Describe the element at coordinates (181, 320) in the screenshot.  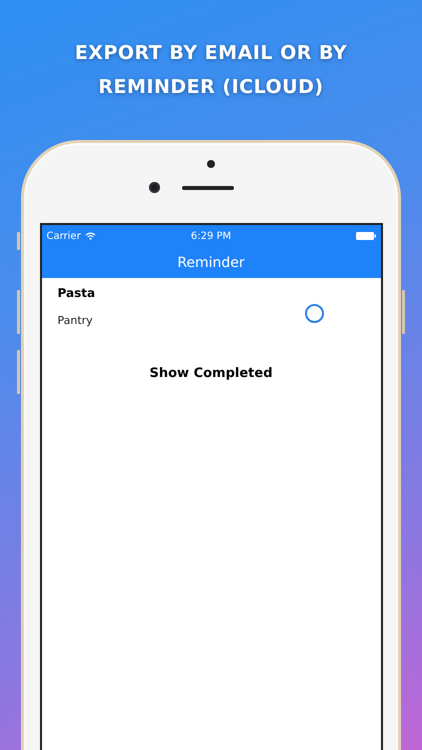
I see `reminder-list: Pantry` at that location.